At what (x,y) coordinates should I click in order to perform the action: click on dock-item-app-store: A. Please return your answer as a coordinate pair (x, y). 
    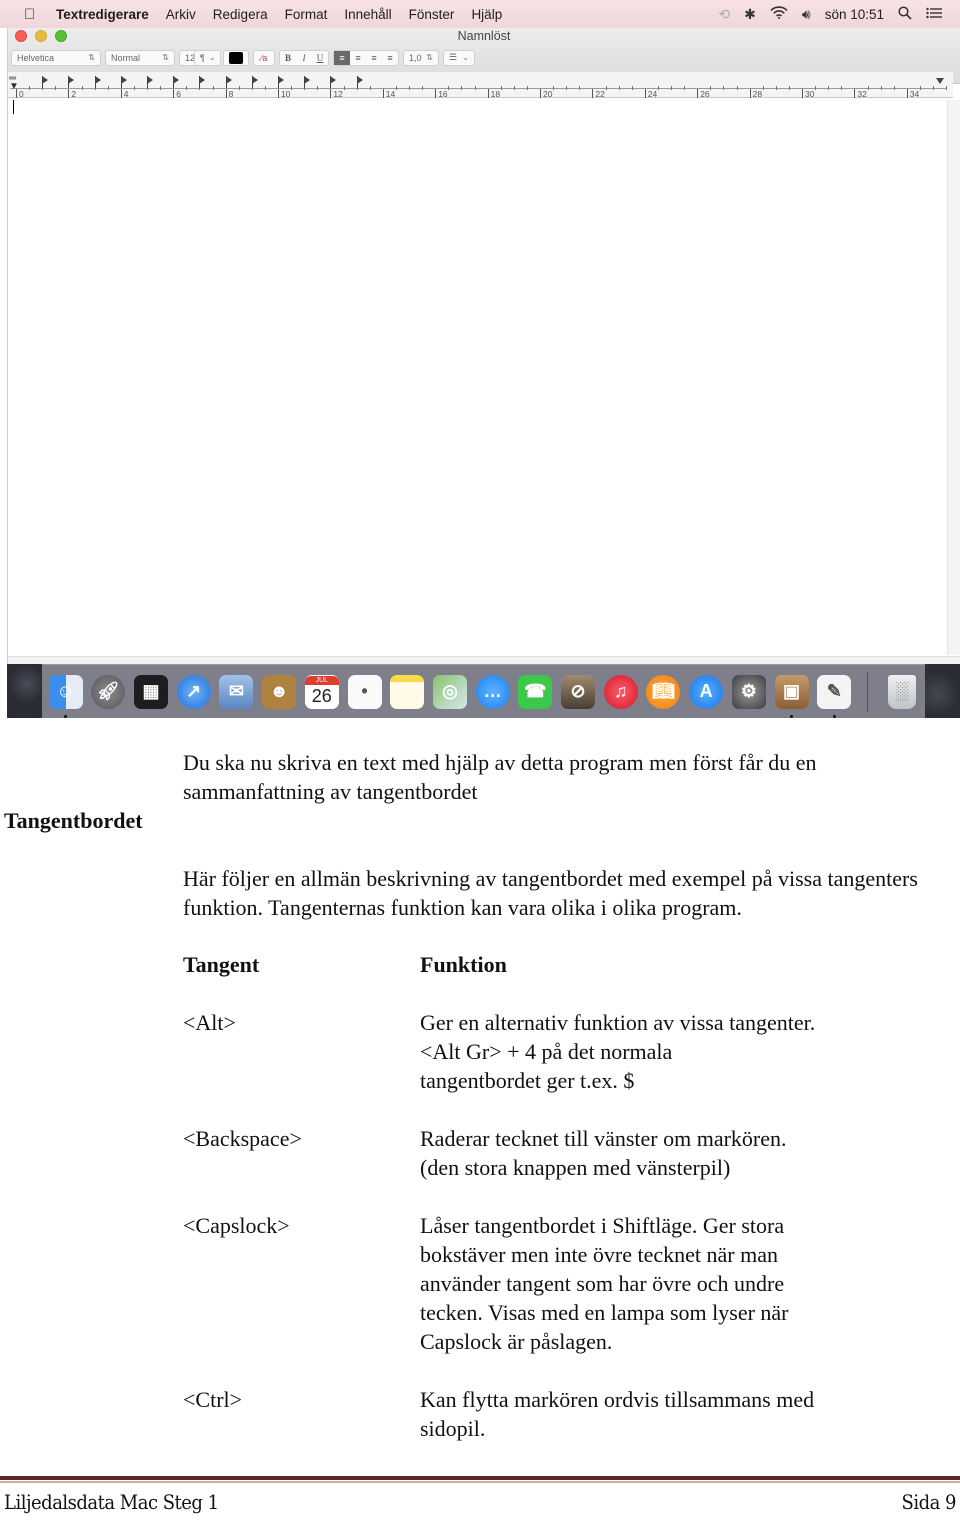
    Looking at the image, I should click on (706, 692).